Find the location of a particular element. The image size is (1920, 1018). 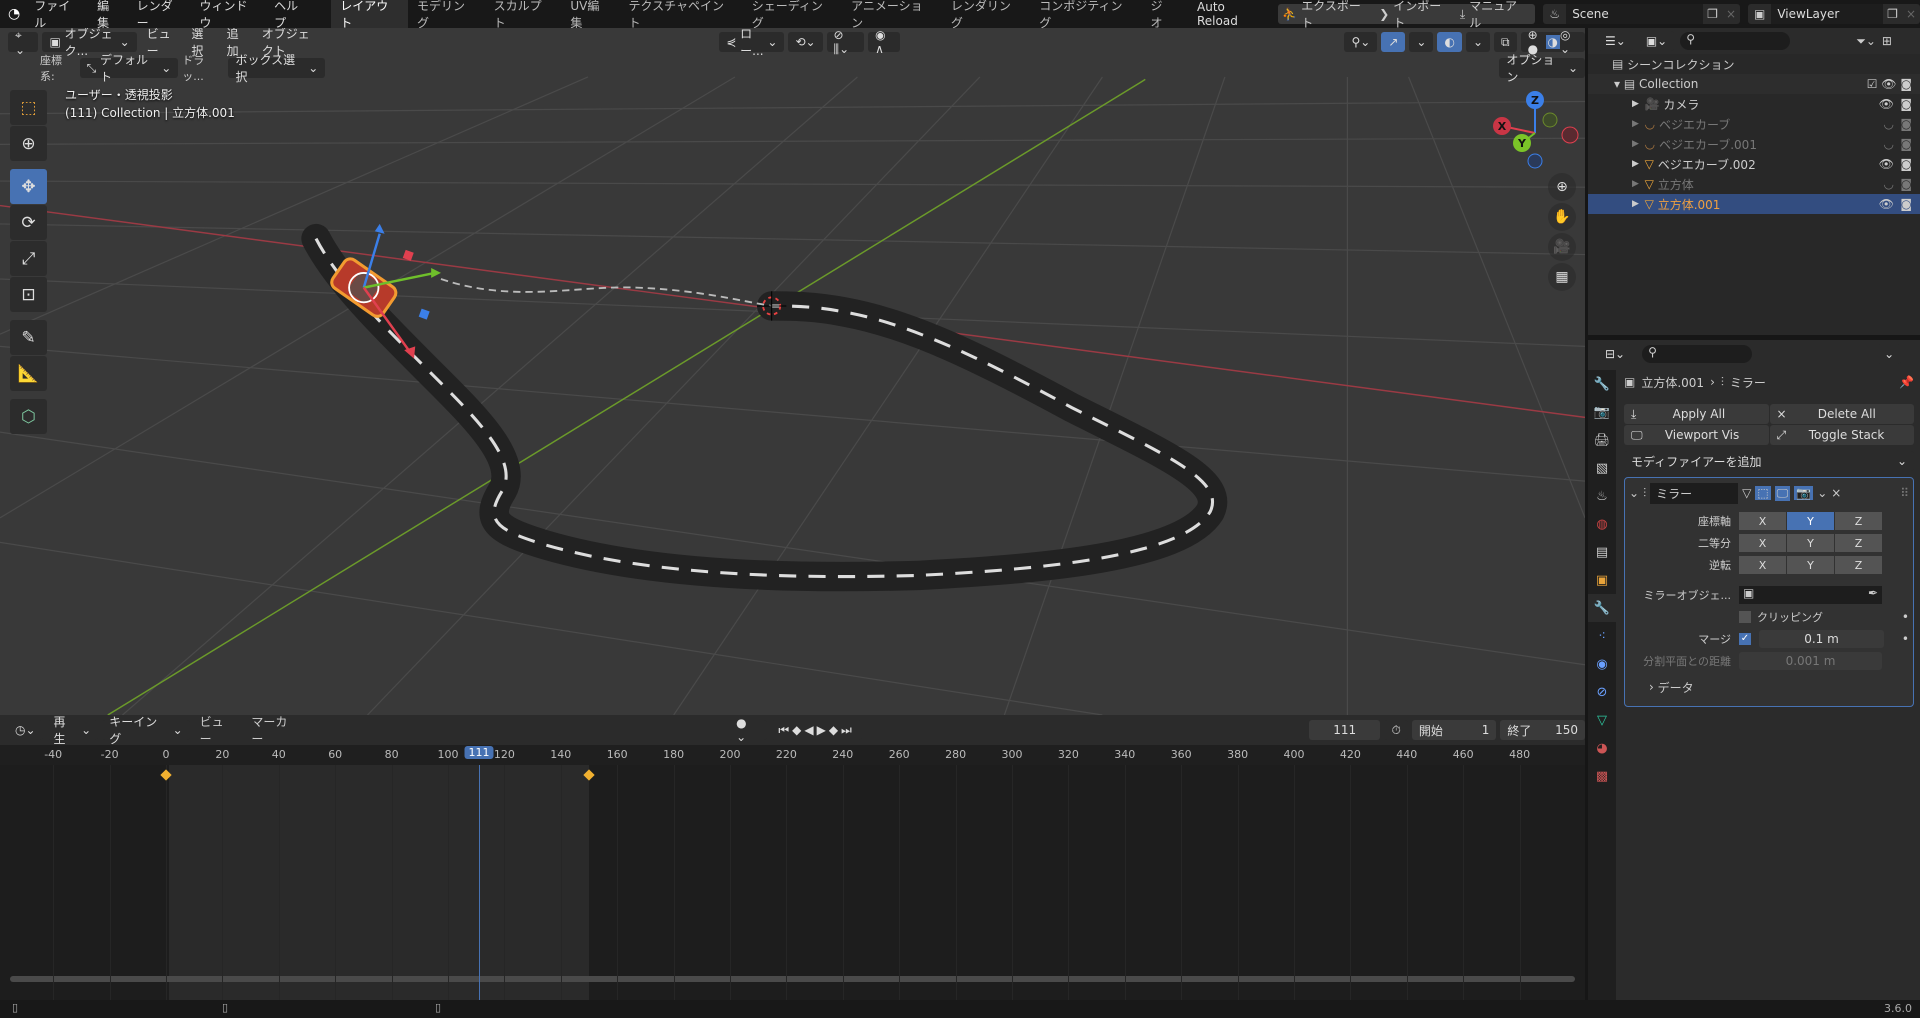

transform-orientation-dropdown: ⋞ ロー... ⌄ is located at coordinates (752, 43).